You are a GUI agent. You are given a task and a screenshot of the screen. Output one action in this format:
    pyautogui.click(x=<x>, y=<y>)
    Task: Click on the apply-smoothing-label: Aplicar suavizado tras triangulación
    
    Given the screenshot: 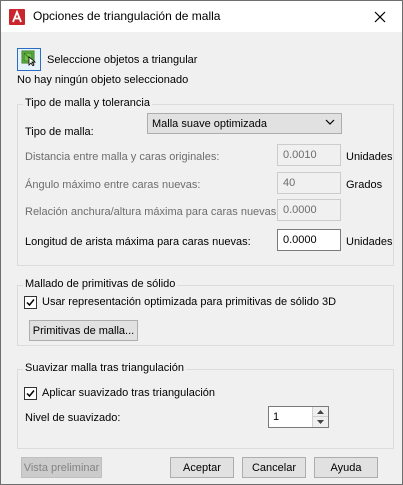 What is the action you would take?
    pyautogui.click(x=128, y=393)
    